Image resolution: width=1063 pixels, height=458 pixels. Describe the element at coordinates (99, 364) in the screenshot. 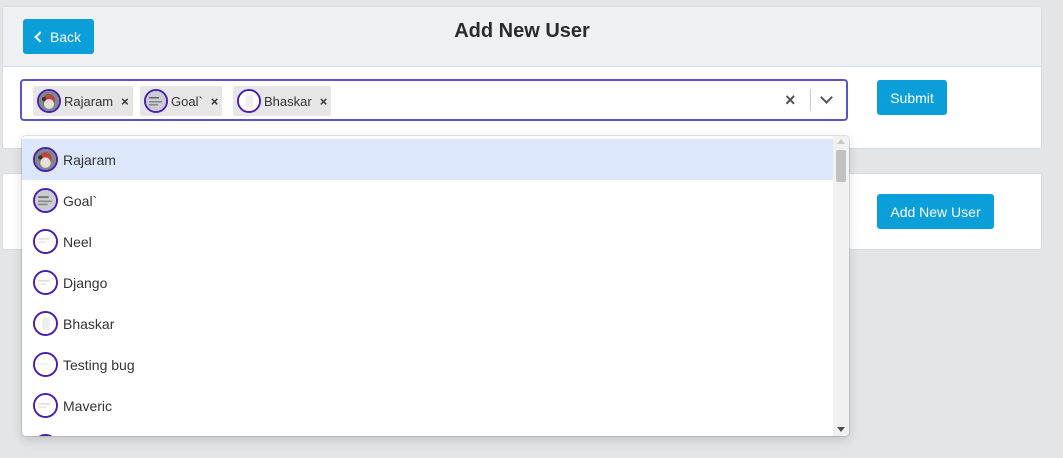

I see `option-label: Testing bug` at that location.